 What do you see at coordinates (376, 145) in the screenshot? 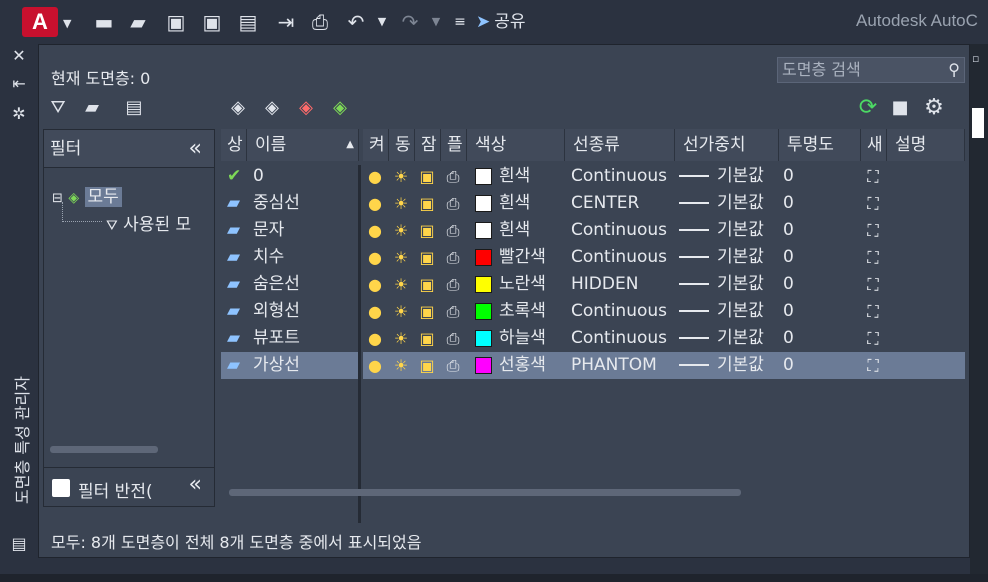
I see `column-on: 켜` at bounding box center [376, 145].